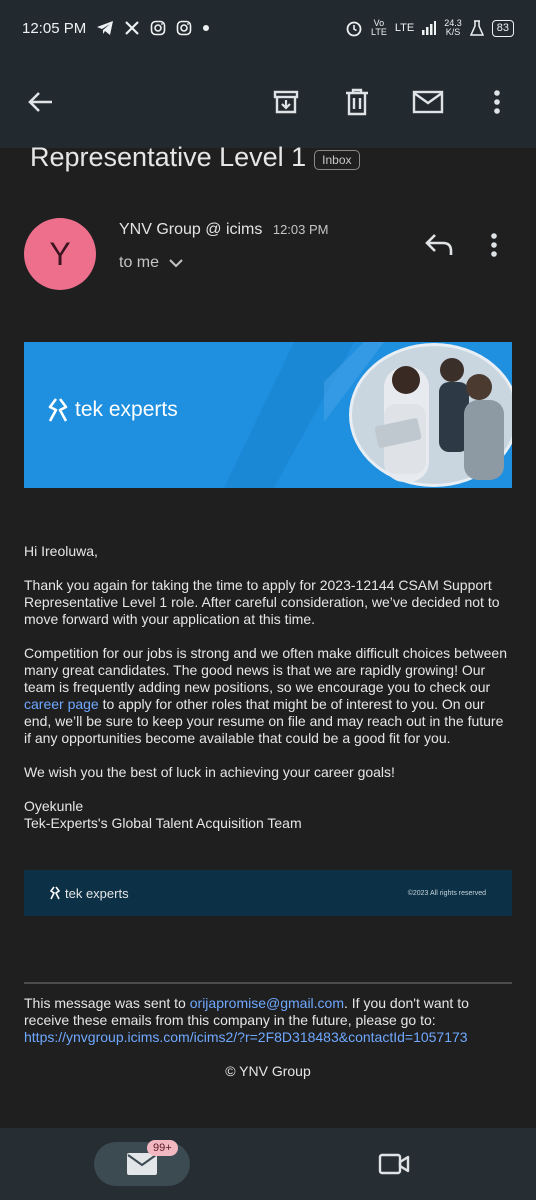 The width and height of the screenshot is (536, 1200). Describe the element at coordinates (453, 27) in the screenshot. I see `network-speed: 24.3 K/S` at that location.